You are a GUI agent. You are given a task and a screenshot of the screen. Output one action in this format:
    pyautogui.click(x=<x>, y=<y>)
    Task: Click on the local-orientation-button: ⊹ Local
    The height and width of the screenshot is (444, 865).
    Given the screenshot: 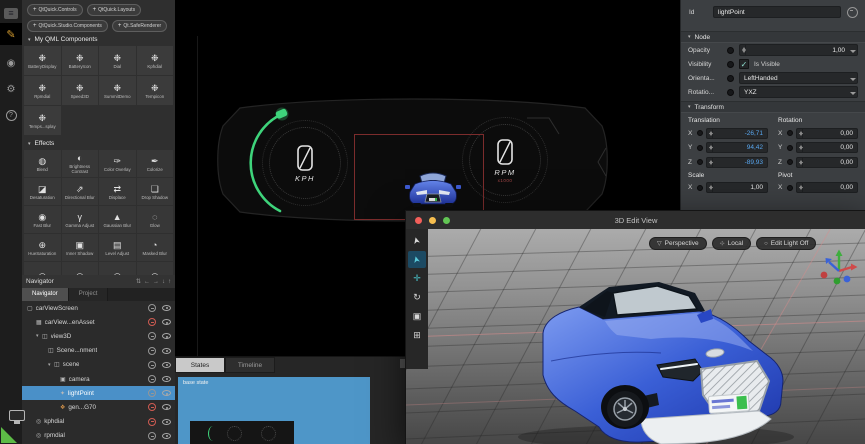 What is the action you would take?
    pyautogui.click(x=731, y=243)
    